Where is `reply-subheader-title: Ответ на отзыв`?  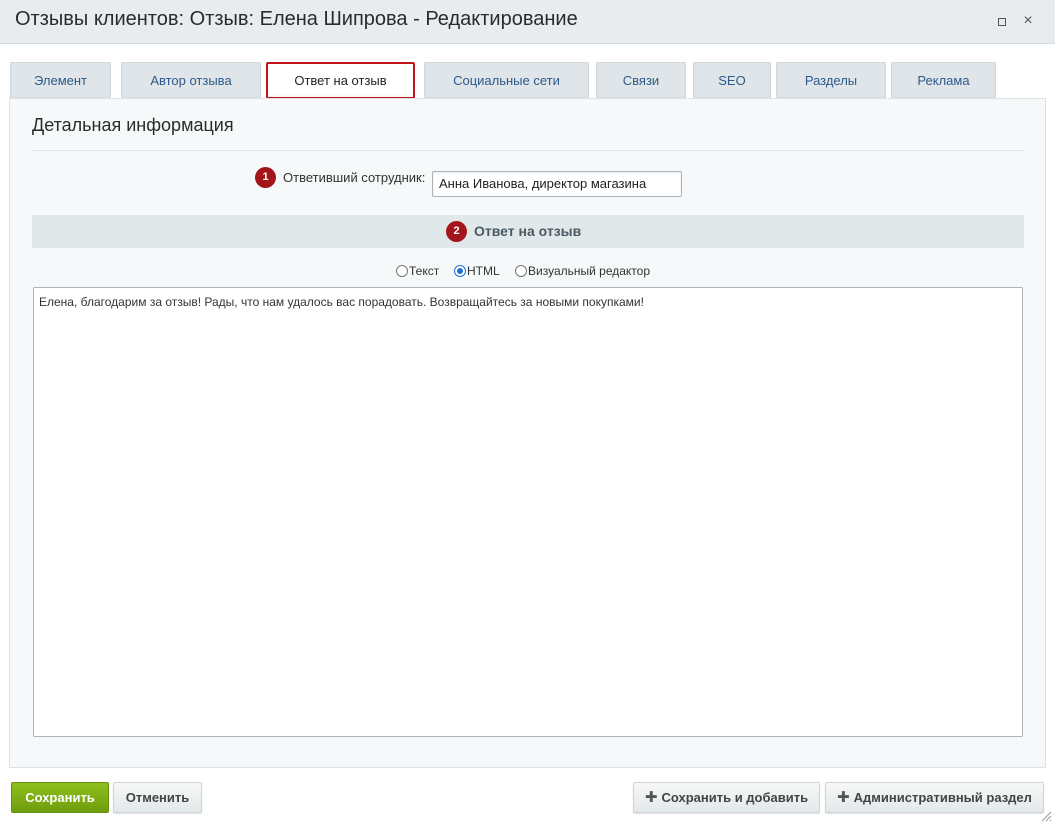
reply-subheader-title: Ответ на отзыв is located at coordinates (528, 231).